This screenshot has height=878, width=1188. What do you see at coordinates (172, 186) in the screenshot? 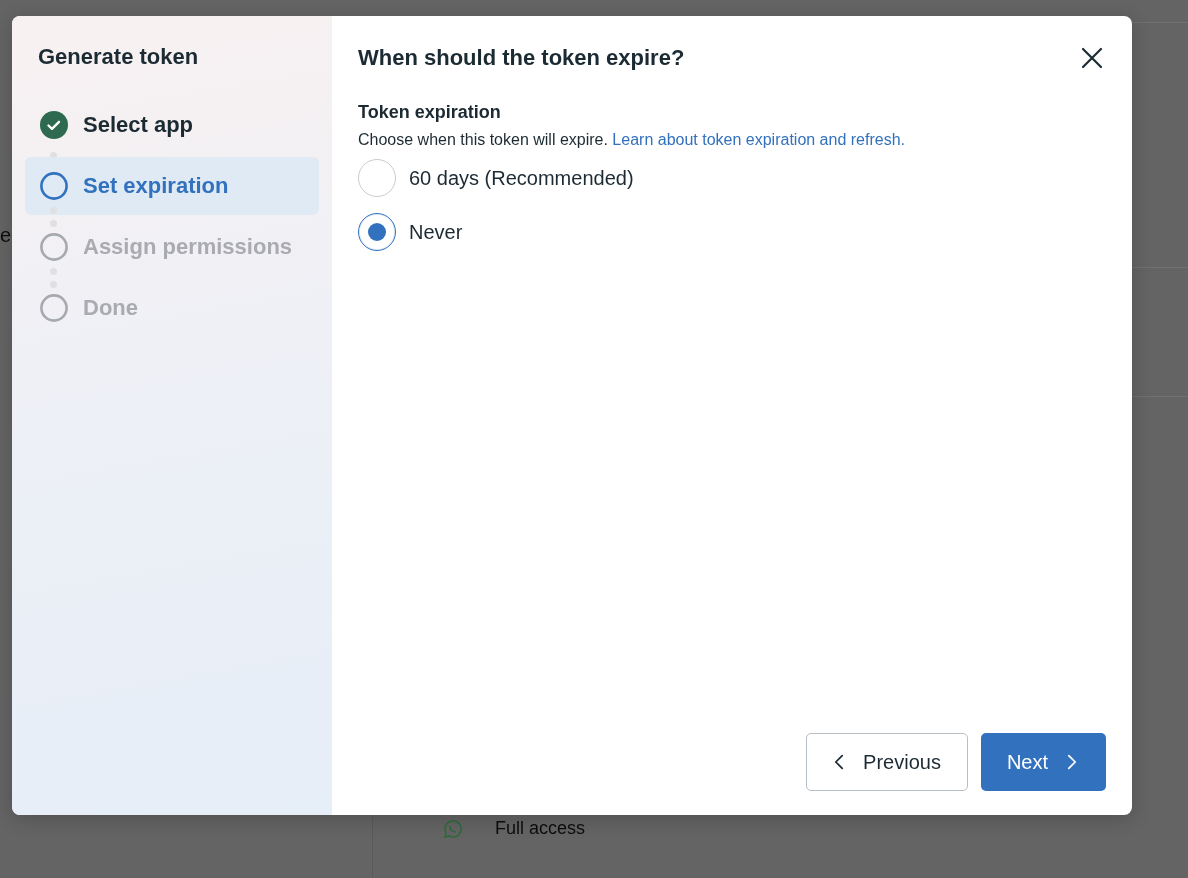
I see `step-item: Set expiration` at bounding box center [172, 186].